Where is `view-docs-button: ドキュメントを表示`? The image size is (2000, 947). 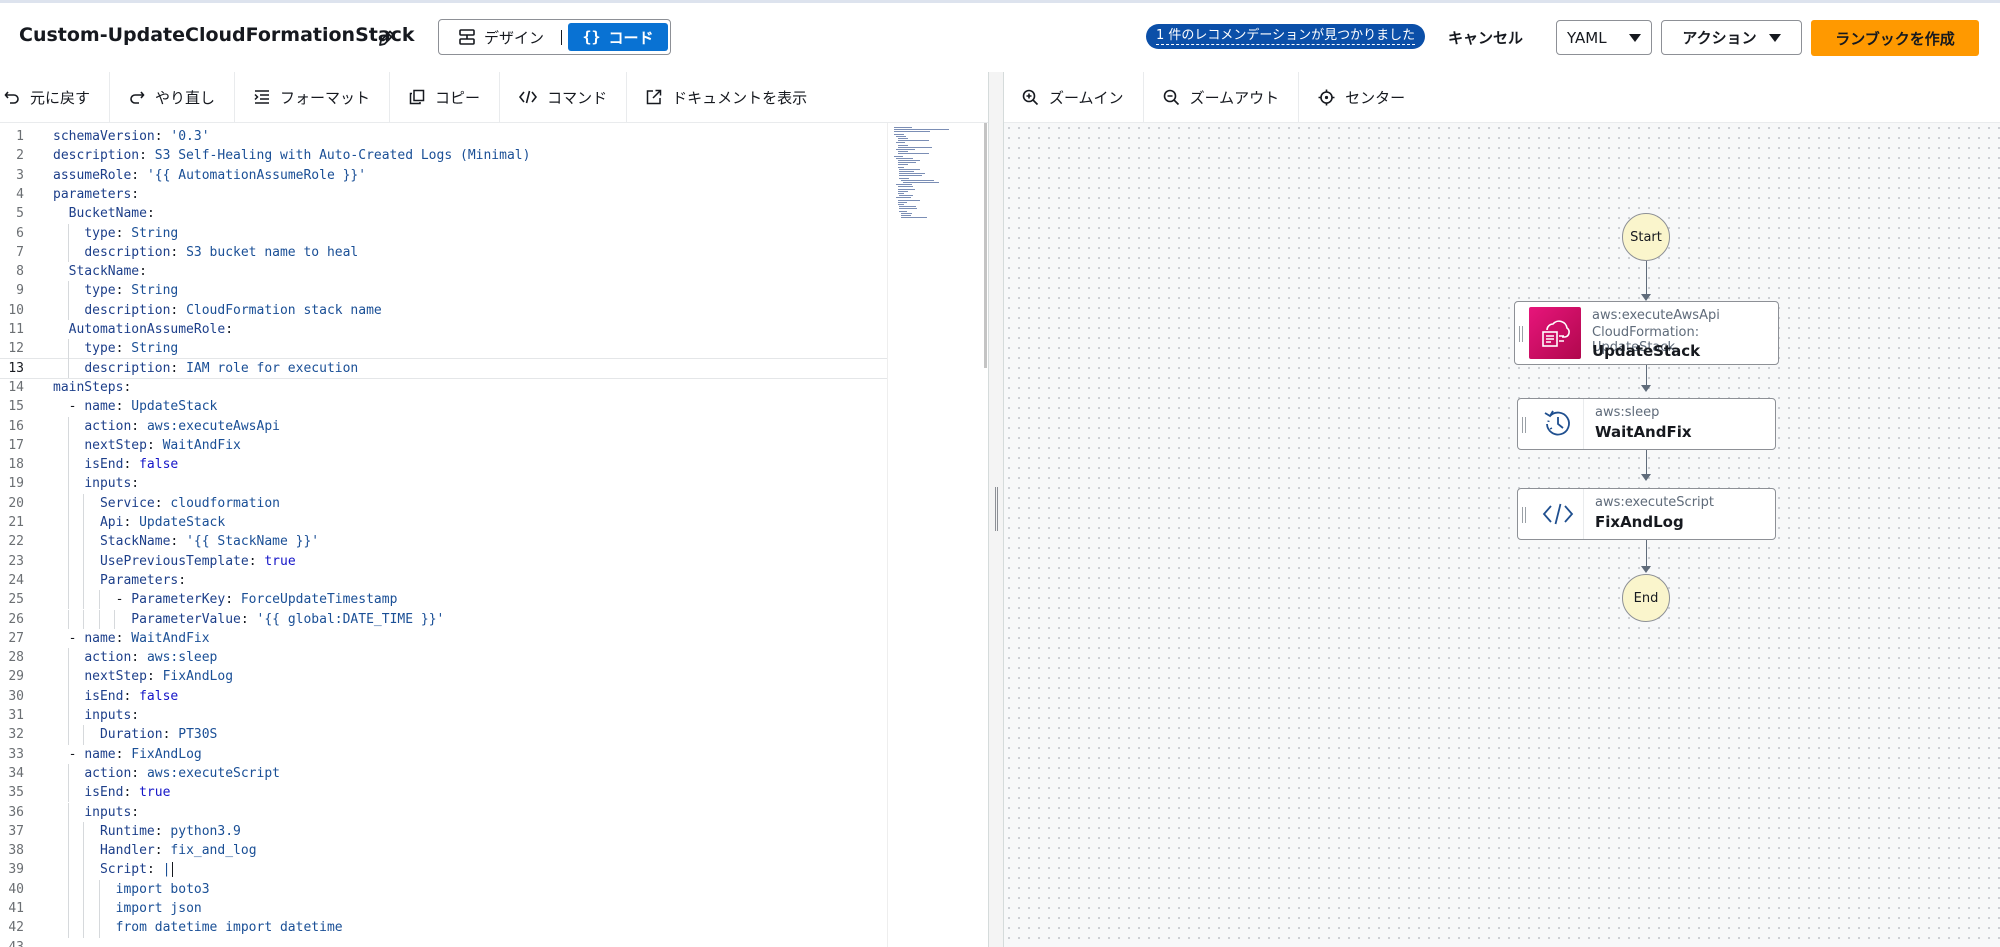 view-docs-button: ドキュメントを表示 is located at coordinates (726, 97).